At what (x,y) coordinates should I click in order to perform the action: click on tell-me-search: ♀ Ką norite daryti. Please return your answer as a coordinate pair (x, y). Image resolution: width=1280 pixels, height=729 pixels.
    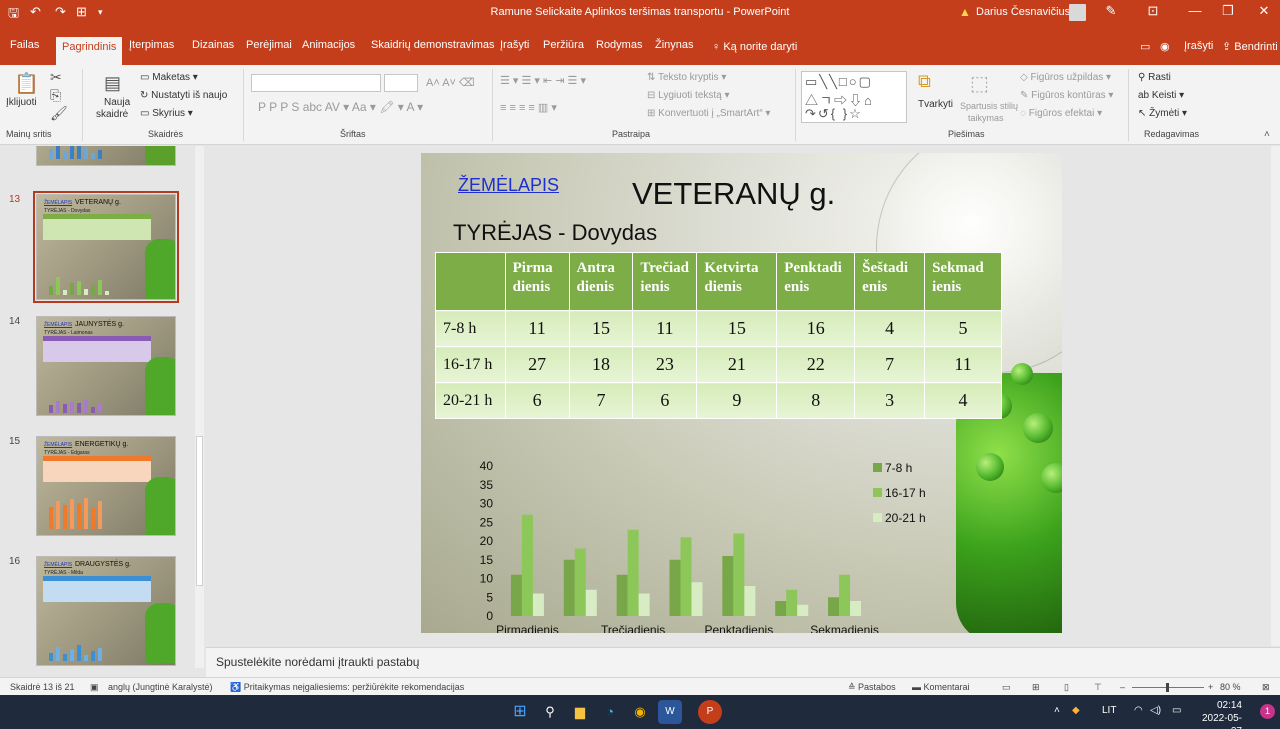
    Looking at the image, I should click on (754, 47).